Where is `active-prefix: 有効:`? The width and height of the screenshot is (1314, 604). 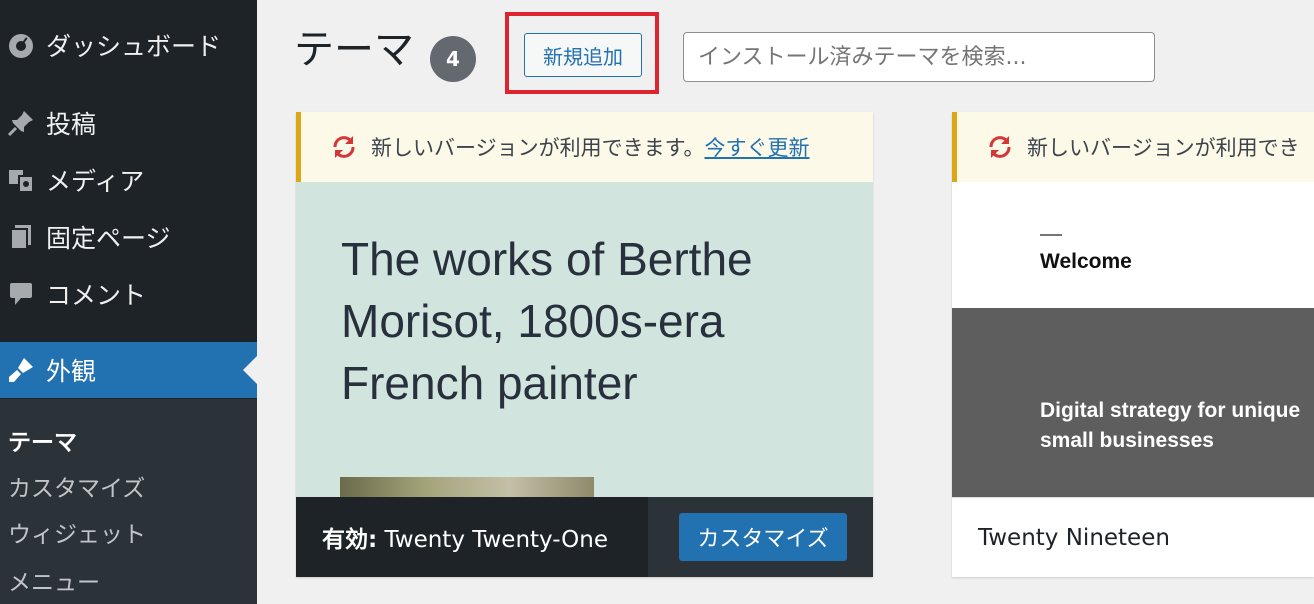
active-prefix: 有効: is located at coordinates (350, 540).